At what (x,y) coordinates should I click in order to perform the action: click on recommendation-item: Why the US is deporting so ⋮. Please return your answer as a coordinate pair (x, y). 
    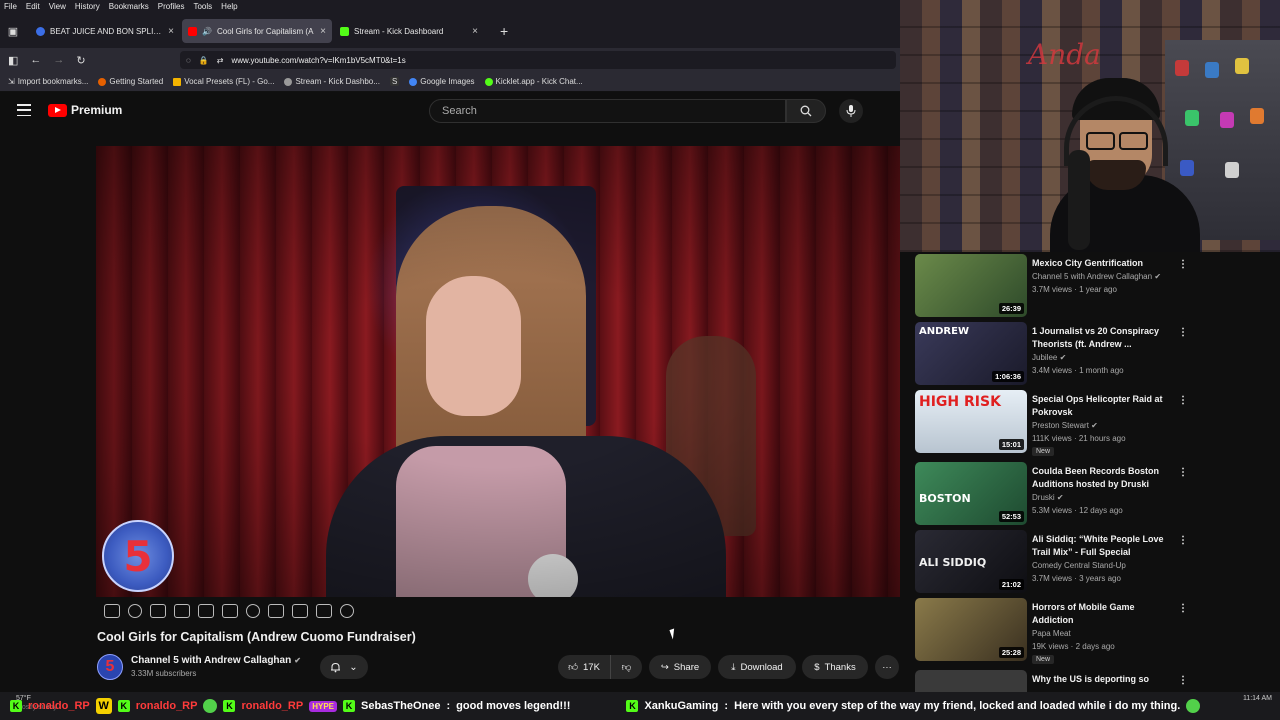
    Looking at the image, I should click on (1053, 681).